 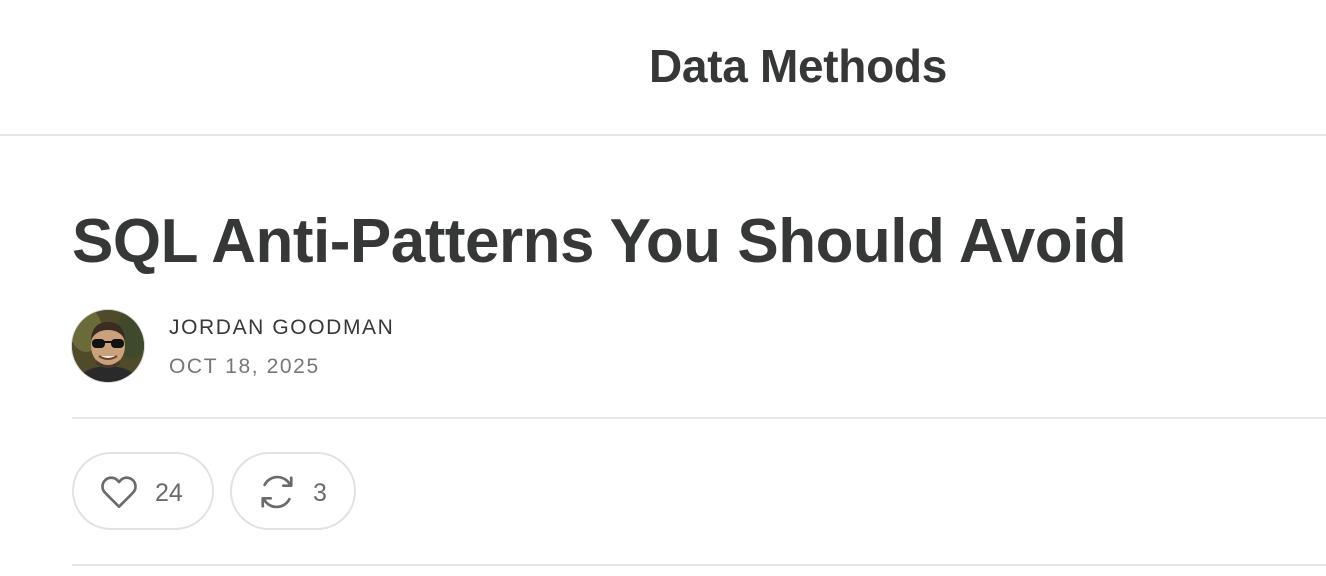 What do you see at coordinates (244, 366) in the screenshot?
I see `post-date: OCT 18, 2025` at bounding box center [244, 366].